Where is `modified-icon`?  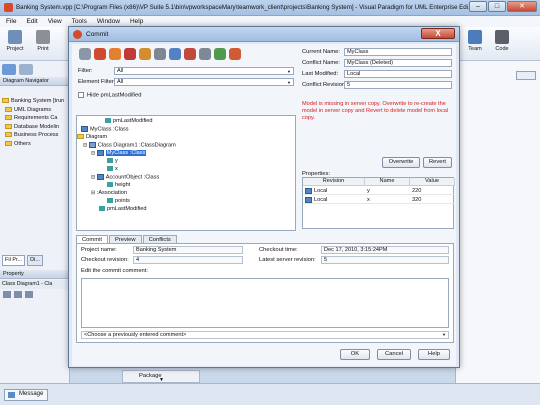
modified-icon is located at coordinates (145, 54).